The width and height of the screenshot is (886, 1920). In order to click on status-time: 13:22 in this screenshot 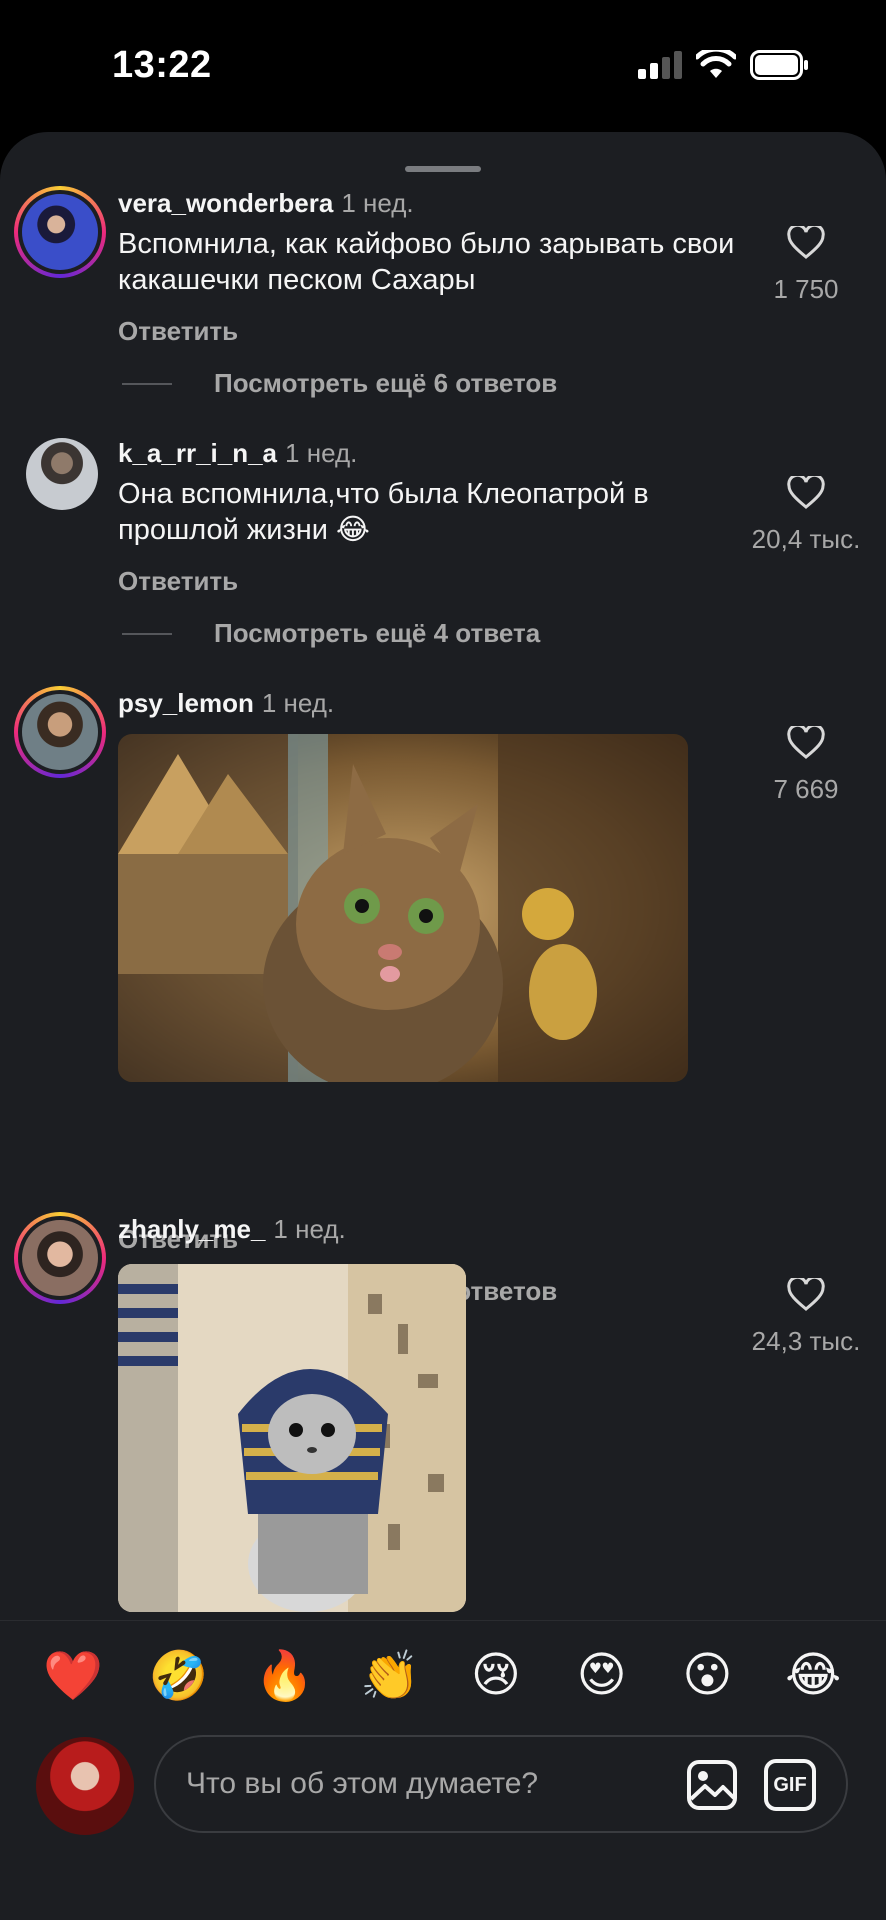, I will do `click(162, 65)`.